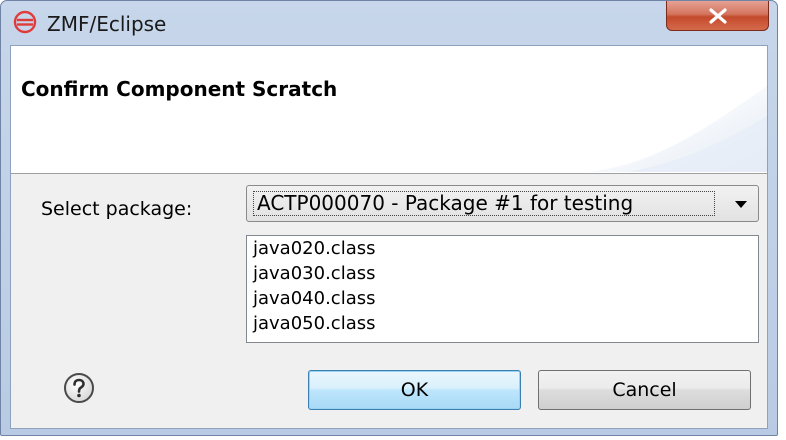  What do you see at coordinates (741, 204) in the screenshot?
I see `chevron-down-icon` at bounding box center [741, 204].